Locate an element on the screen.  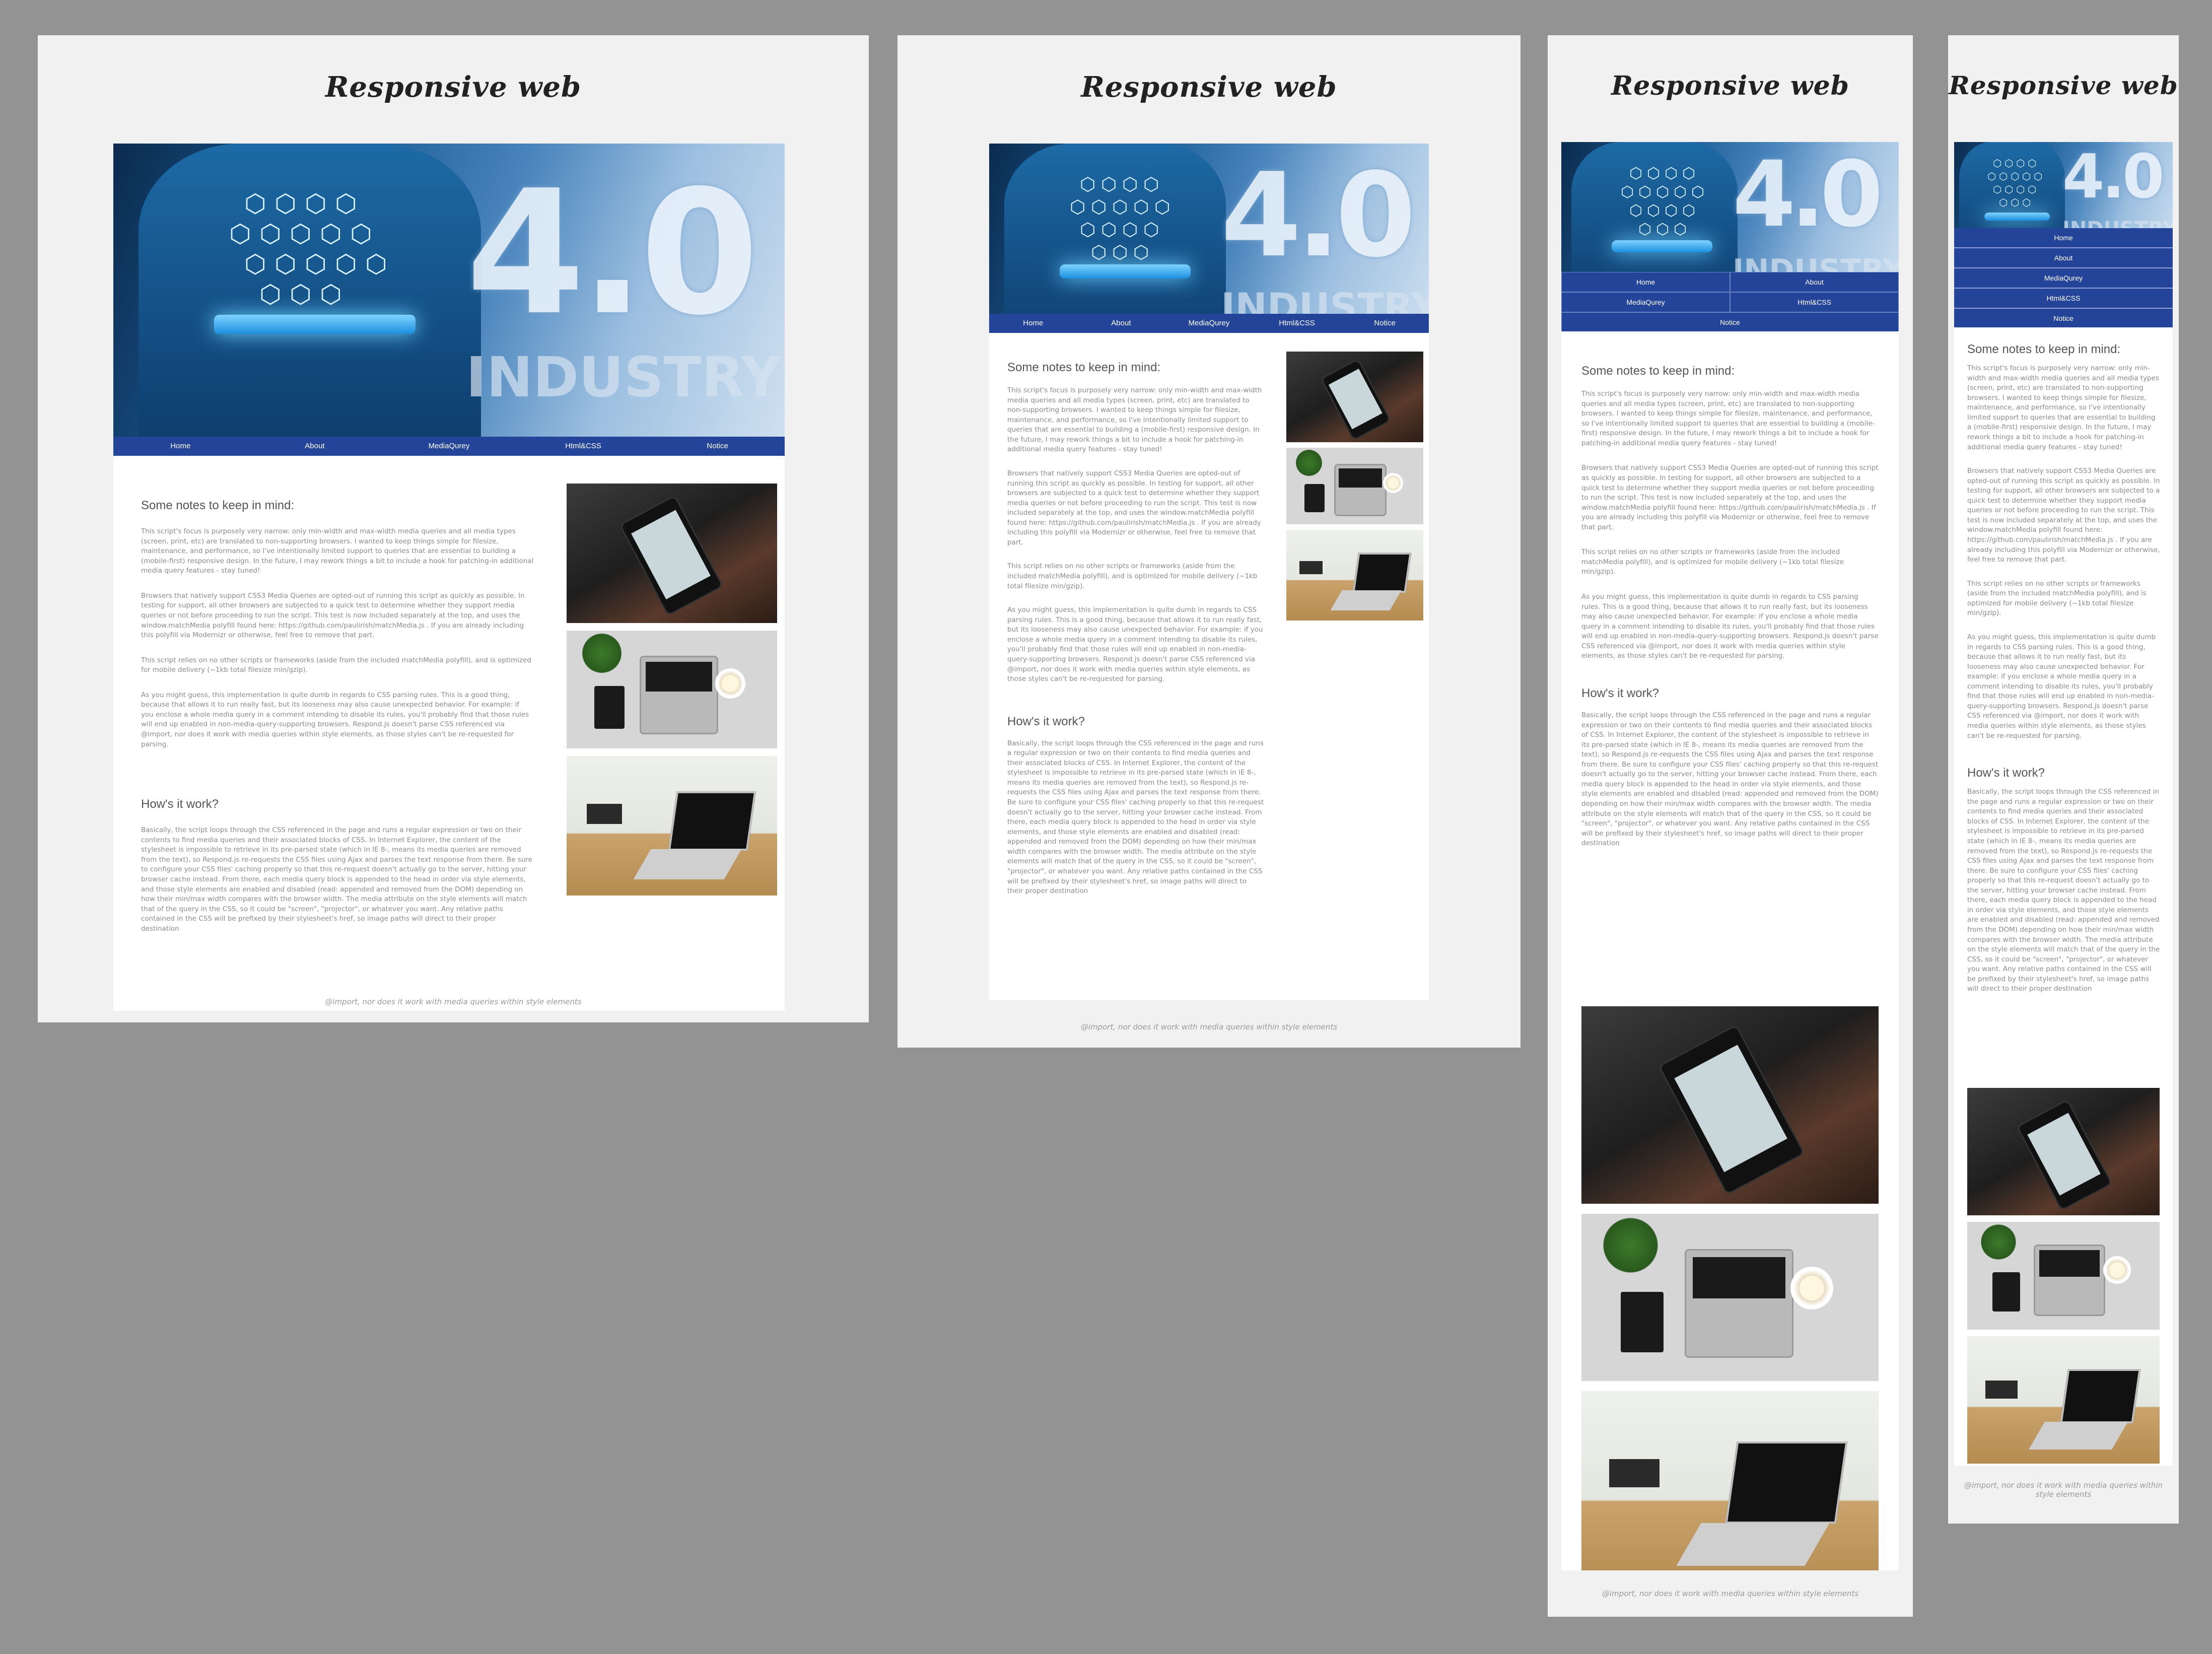
hero-tablet is located at coordinates (315, 324).